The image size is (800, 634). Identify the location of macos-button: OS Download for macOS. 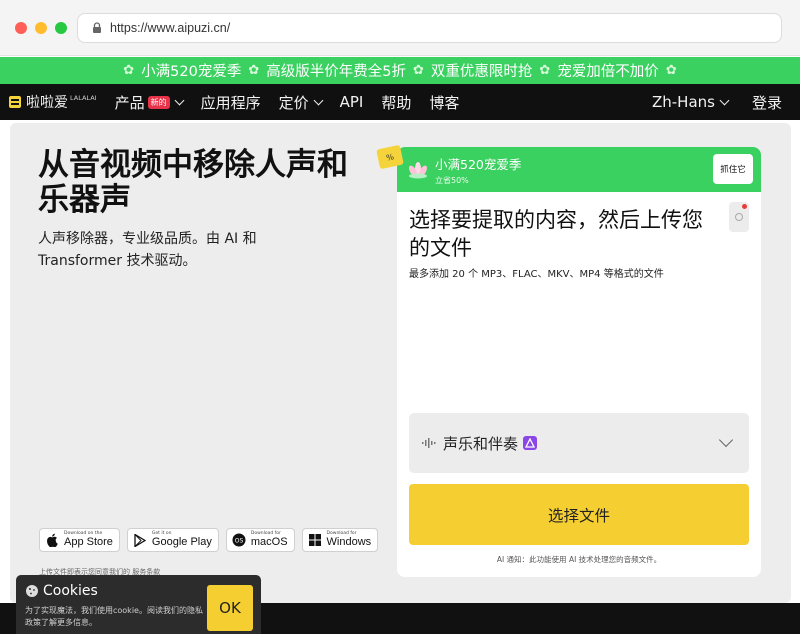
(260, 540).